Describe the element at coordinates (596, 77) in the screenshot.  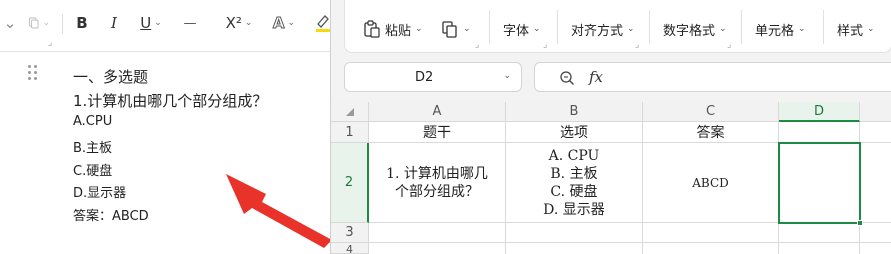
I see `fx-icon: fx` at that location.